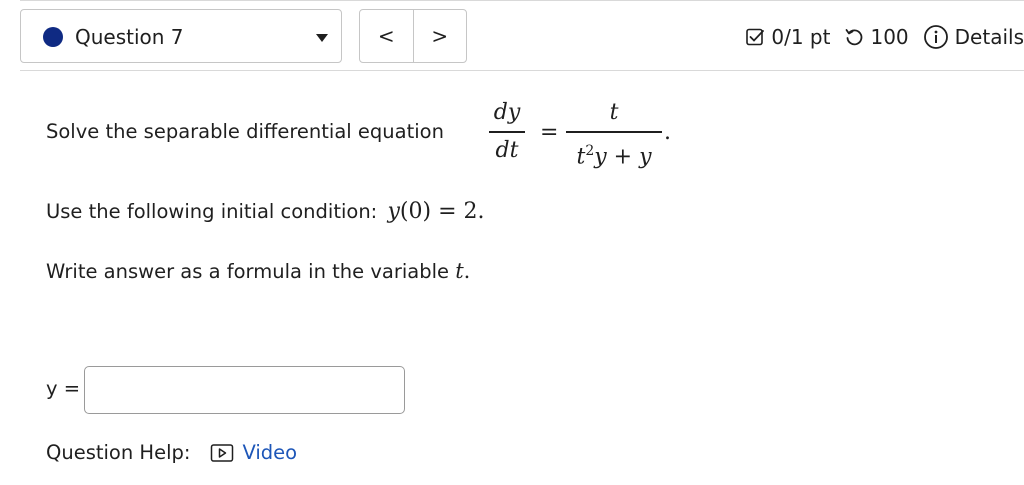  I want to click on checkbox-icon, so click(755, 37).